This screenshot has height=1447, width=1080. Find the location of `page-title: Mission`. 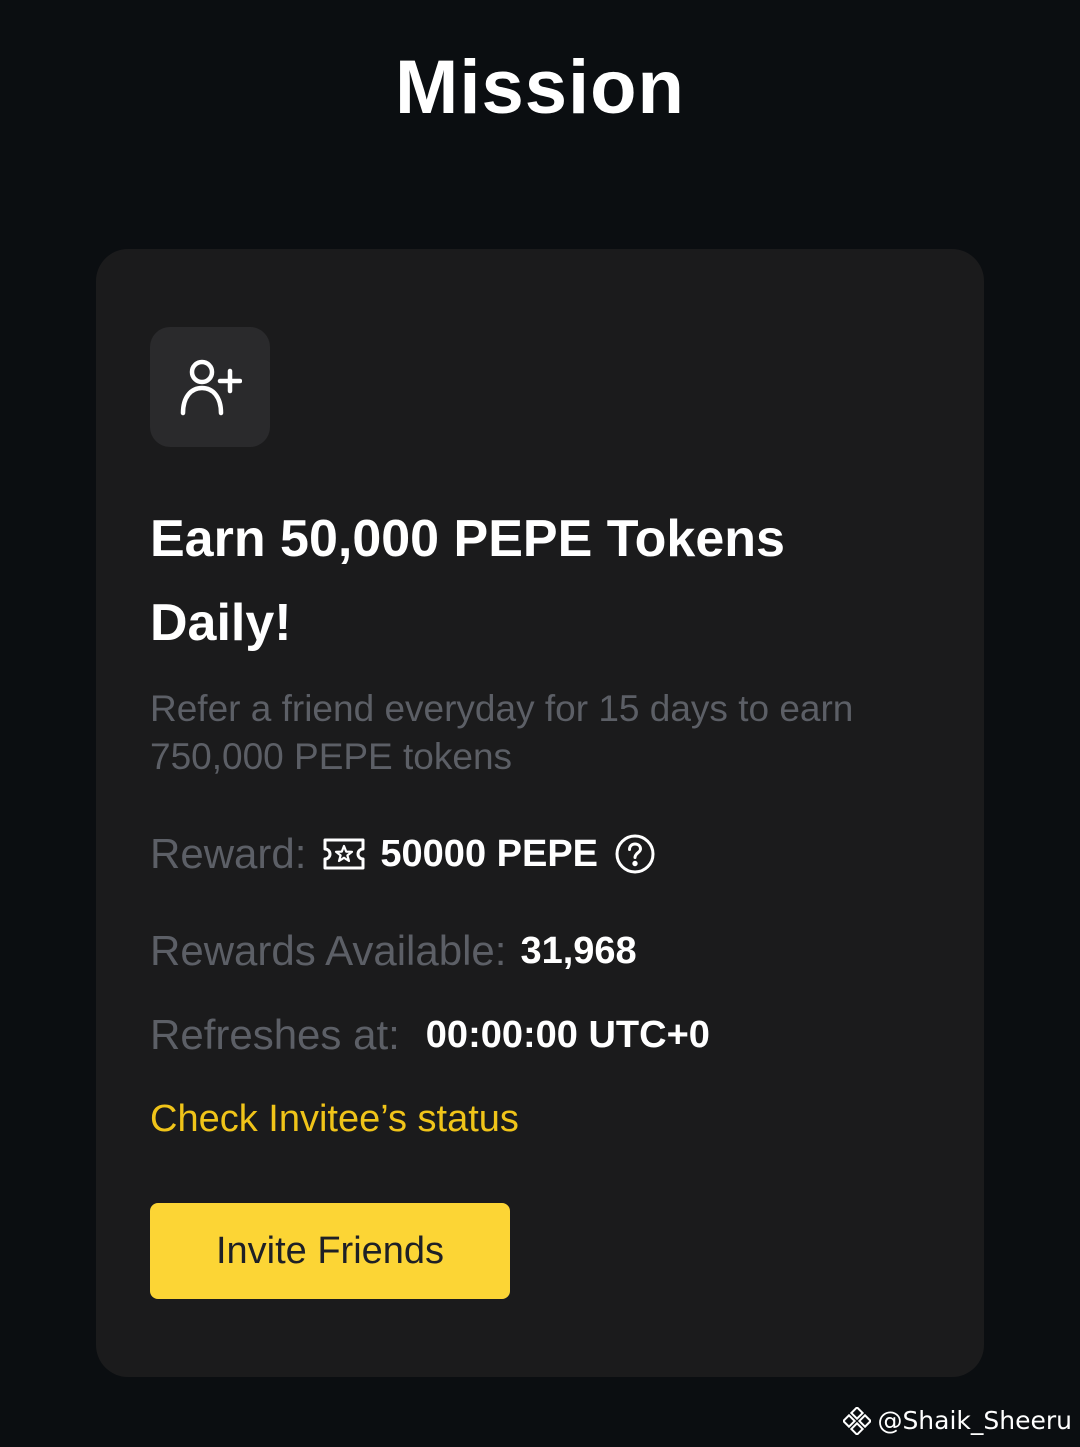

page-title: Mission is located at coordinates (540, 87).